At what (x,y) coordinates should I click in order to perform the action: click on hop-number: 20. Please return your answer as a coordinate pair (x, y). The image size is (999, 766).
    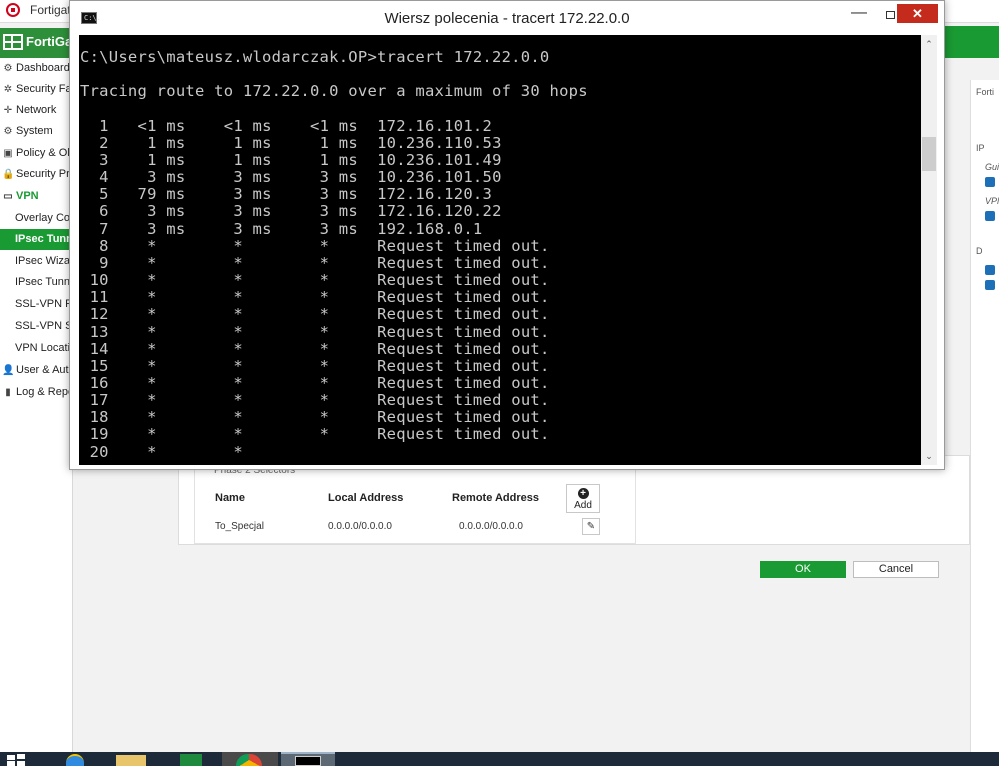
    Looking at the image, I should click on (94, 451).